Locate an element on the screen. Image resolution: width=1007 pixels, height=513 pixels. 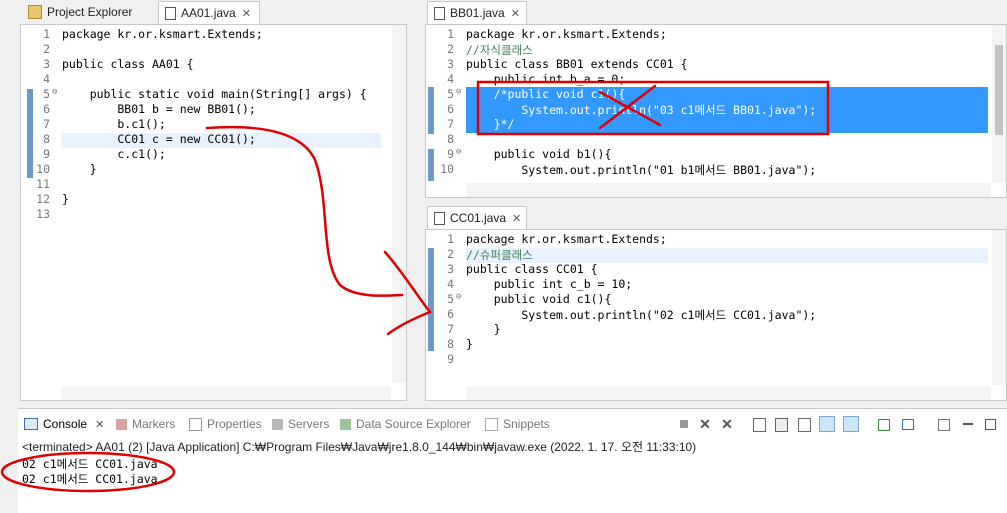
tab-data-source-label: Data Source Explorer is located at coordinates (413, 424).